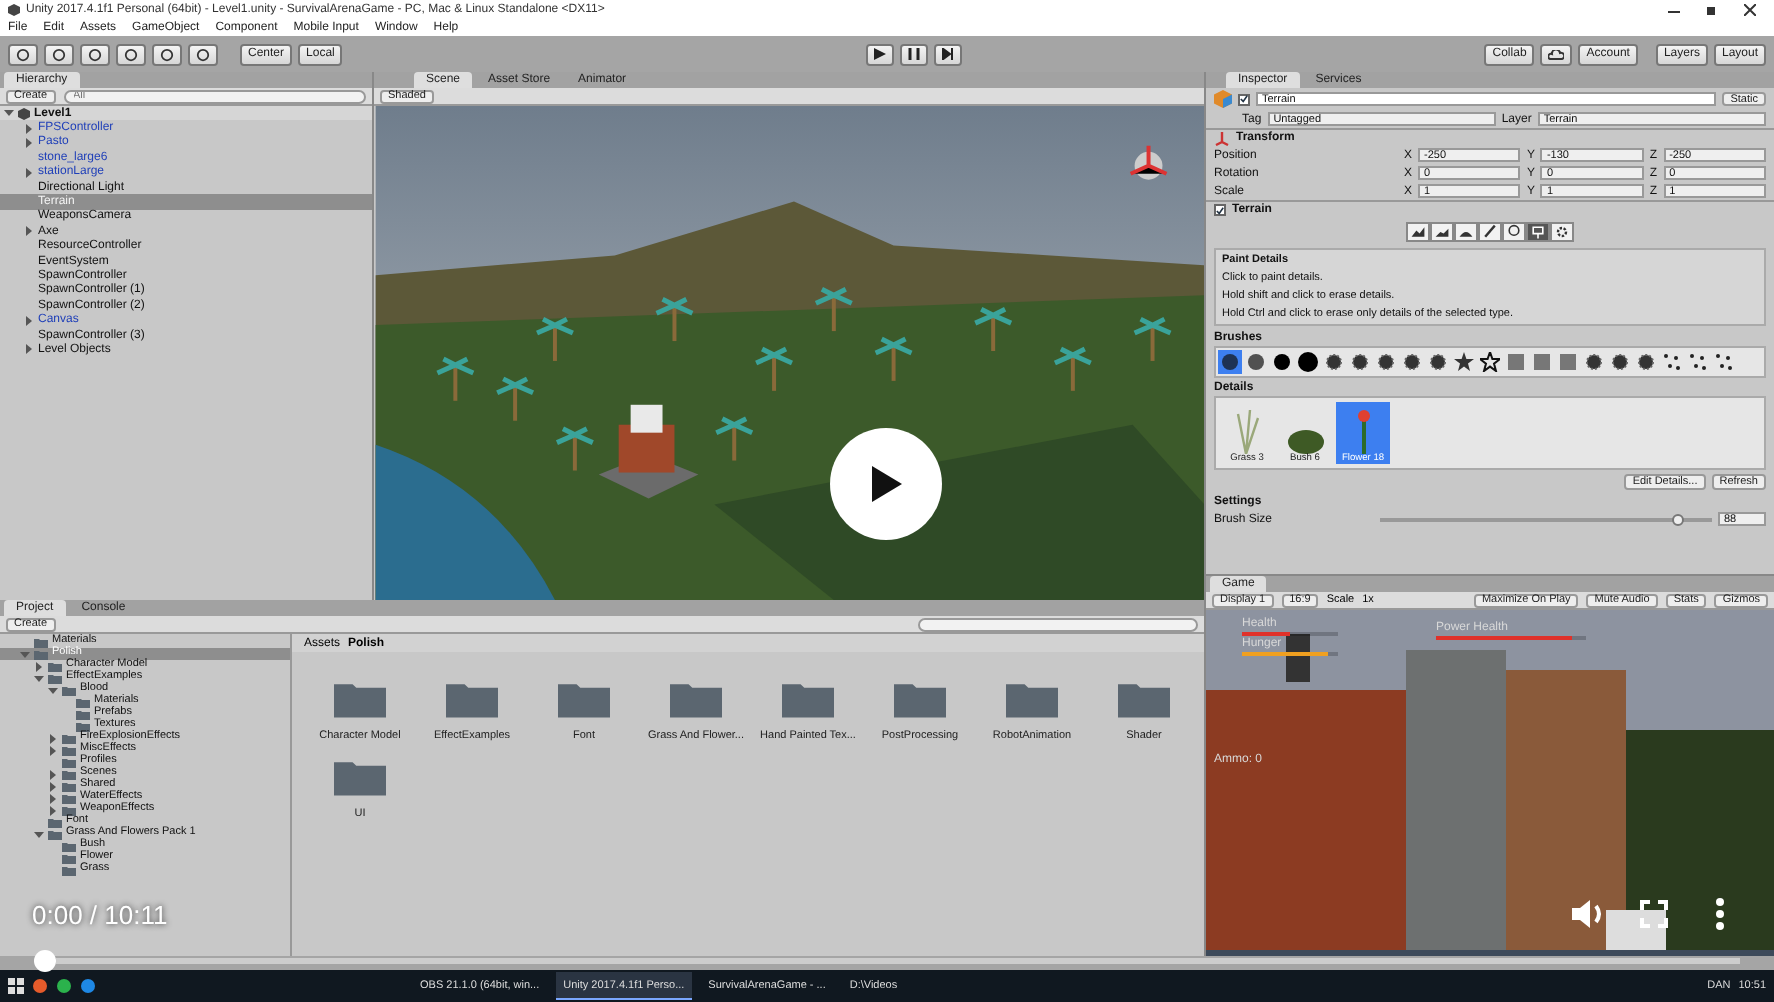  I want to click on pause-icon, so click(913, 54).